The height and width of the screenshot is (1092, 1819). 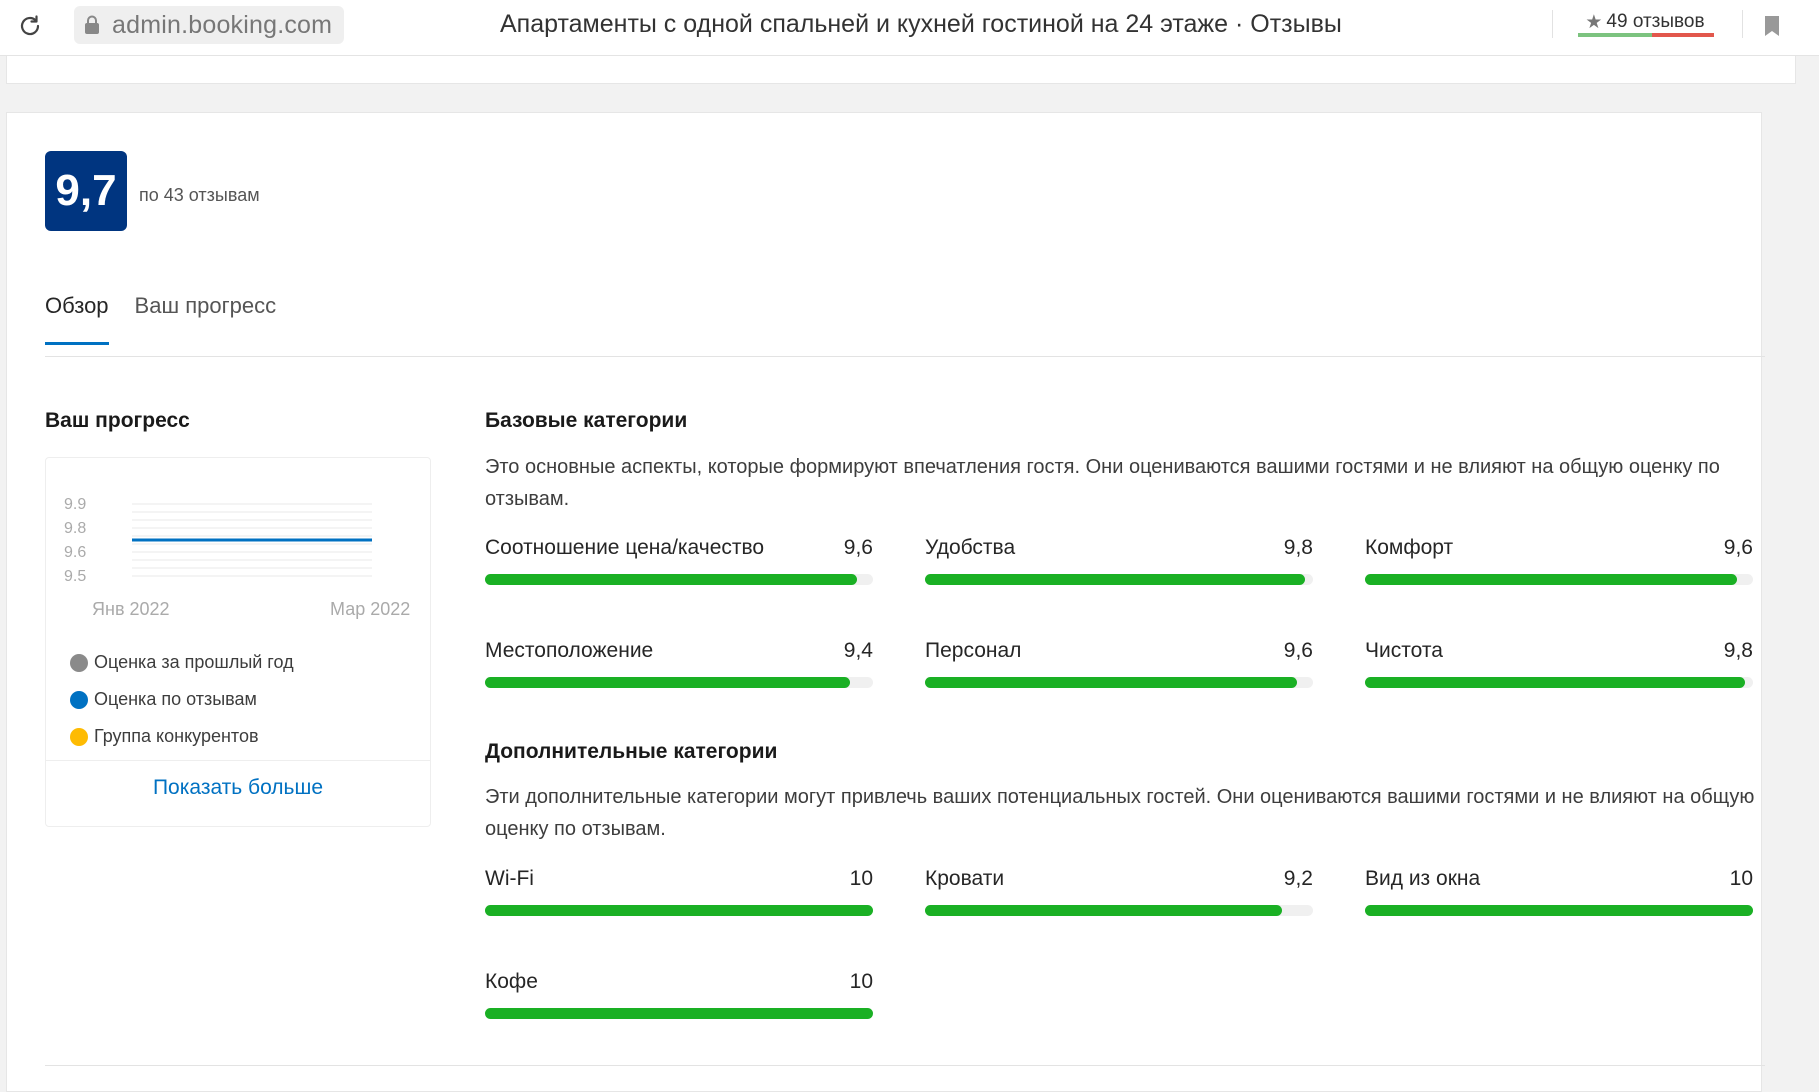 I want to click on category-label: Вид из окна, so click(x=1423, y=878).